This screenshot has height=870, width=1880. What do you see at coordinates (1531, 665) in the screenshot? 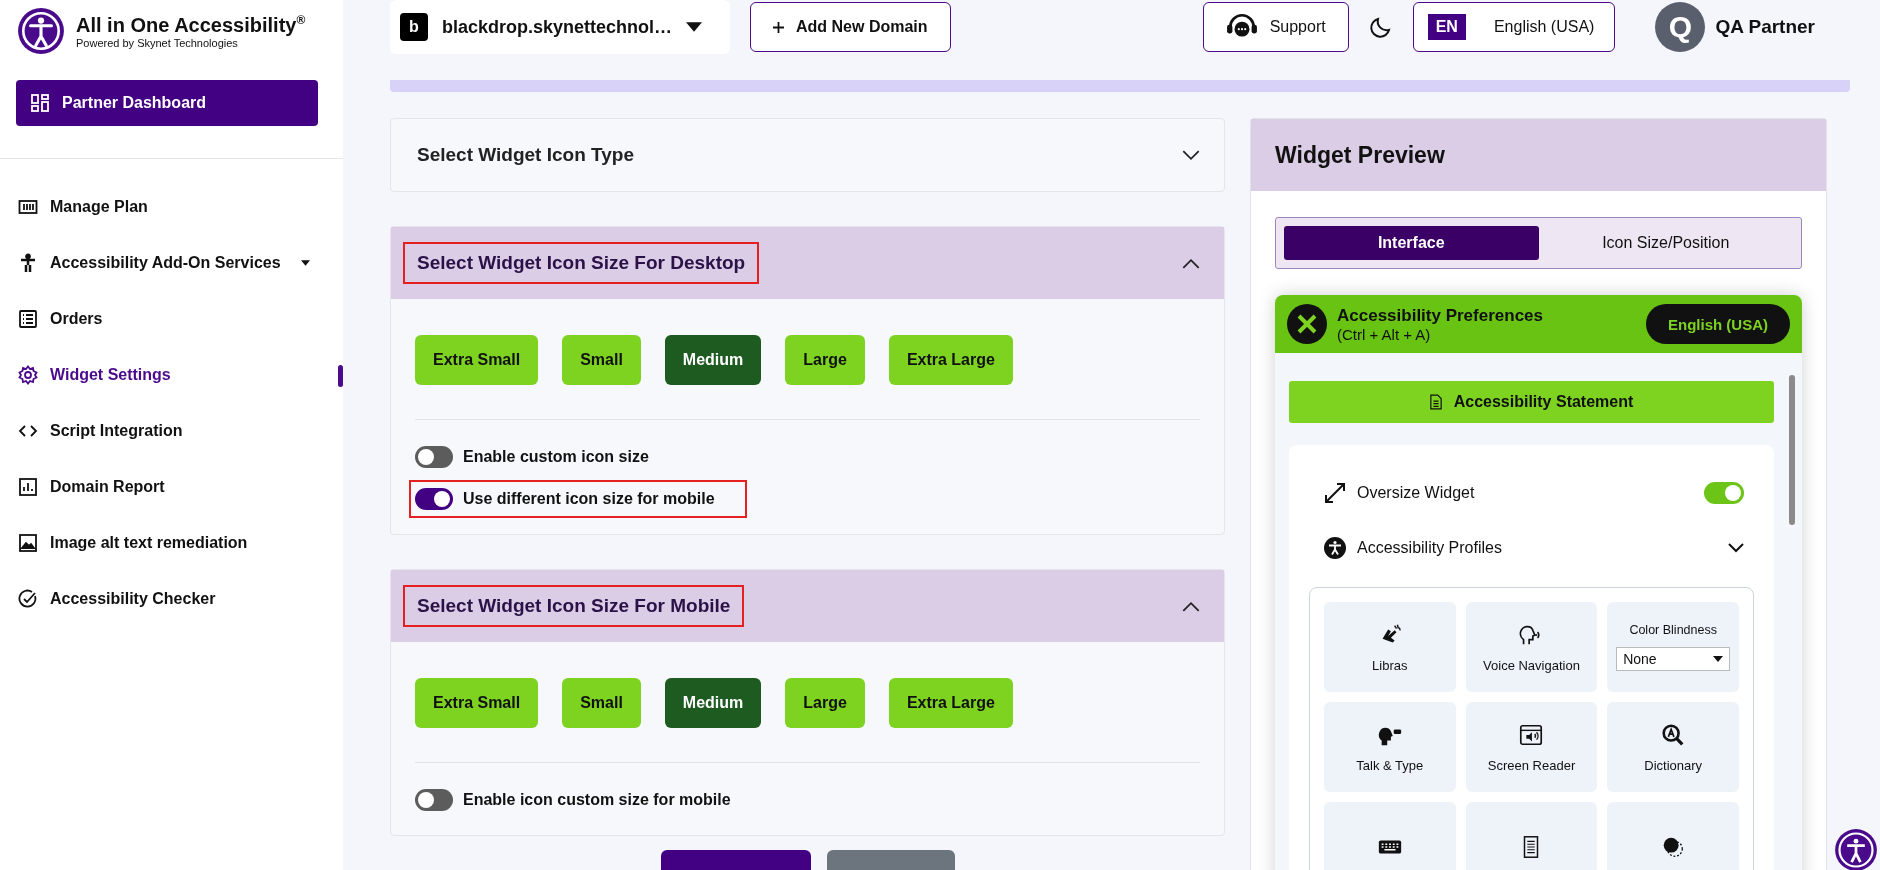
I see `tile-label: Voice Navigation` at bounding box center [1531, 665].